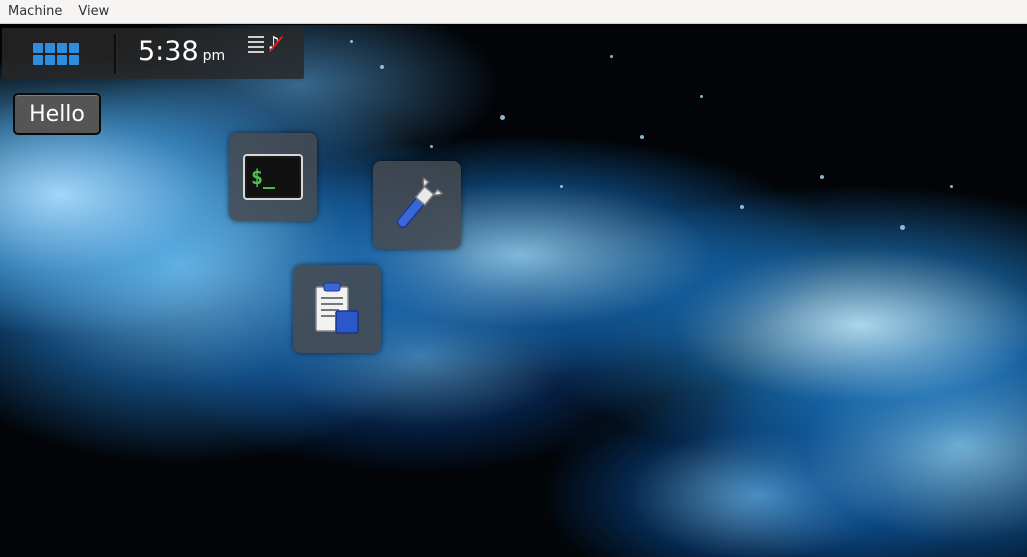 This screenshot has height=557, width=1027. I want to click on menu-bar: Machine View, so click(513, 12).